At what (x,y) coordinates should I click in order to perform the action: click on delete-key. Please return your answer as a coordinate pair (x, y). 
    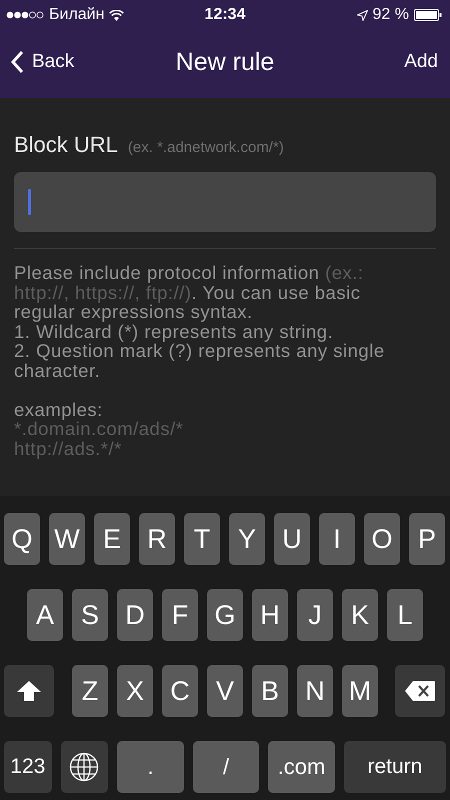
    Looking at the image, I should click on (420, 691).